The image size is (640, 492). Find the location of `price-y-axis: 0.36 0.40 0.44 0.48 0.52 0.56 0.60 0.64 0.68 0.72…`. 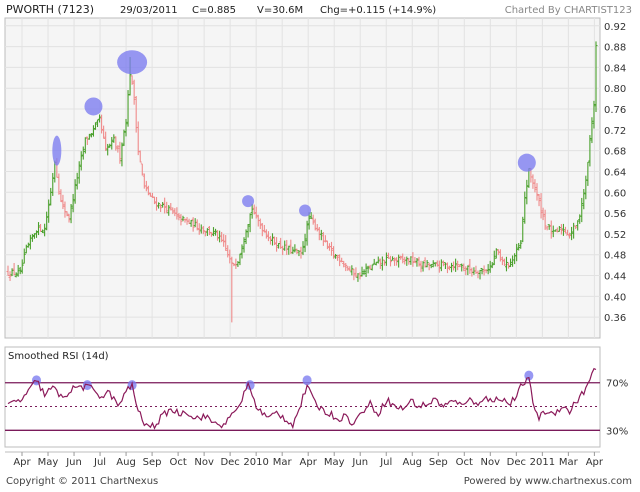

price-y-axis: 0.36 0.40 0.44 0.48 0.52 0.56 0.60 0.64 0.68 0.72… is located at coordinates (615, 173).